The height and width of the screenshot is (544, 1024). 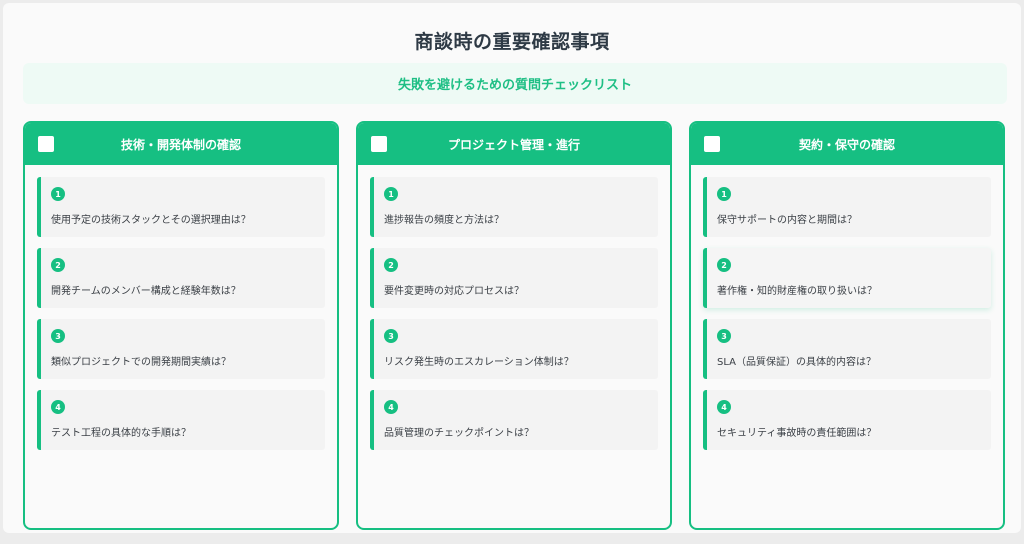 What do you see at coordinates (514, 278) in the screenshot?
I see `list-item: 2 要件変更時の対応プロセスは？` at bounding box center [514, 278].